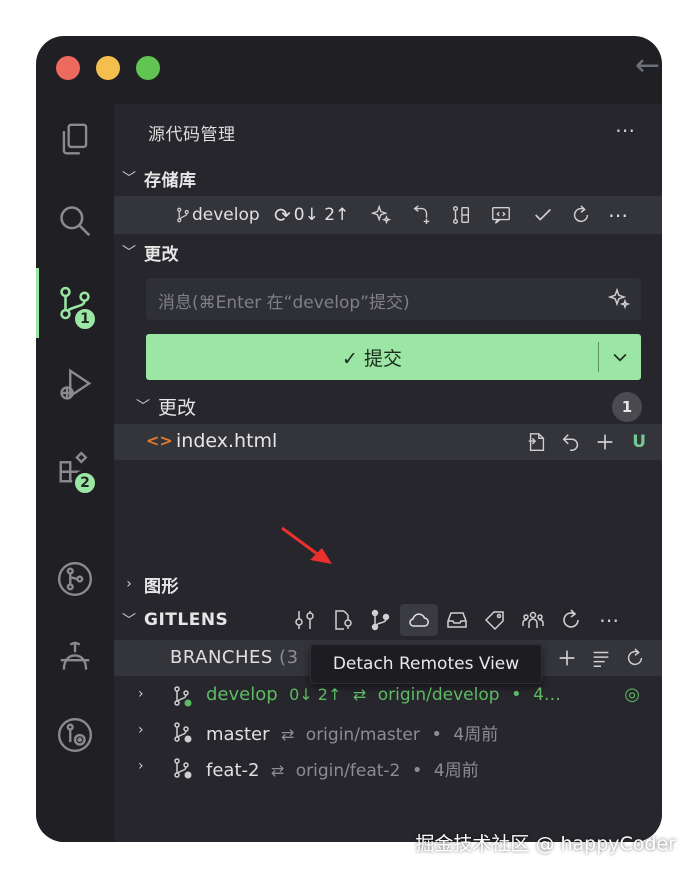 The height and width of the screenshot is (878, 698). I want to click on commits-view-button, so click(305, 620).